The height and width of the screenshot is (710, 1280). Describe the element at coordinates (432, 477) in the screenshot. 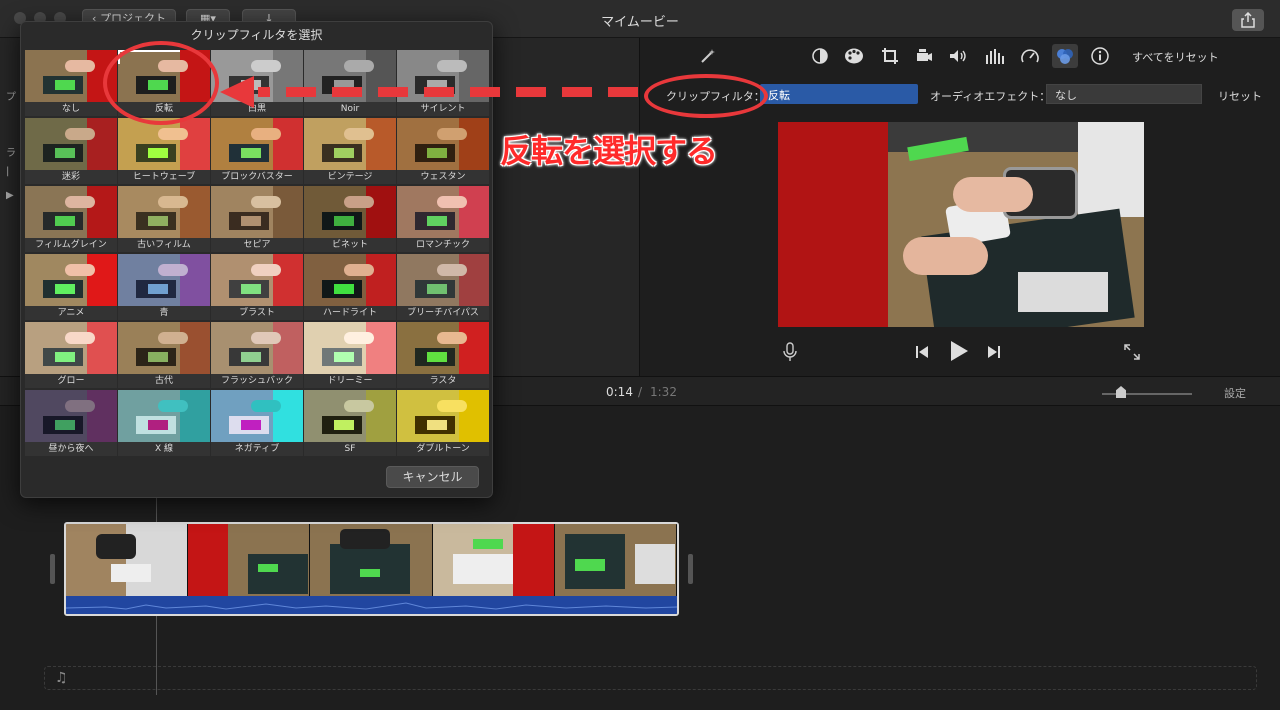

I see `cancel-button: キャンセル` at that location.